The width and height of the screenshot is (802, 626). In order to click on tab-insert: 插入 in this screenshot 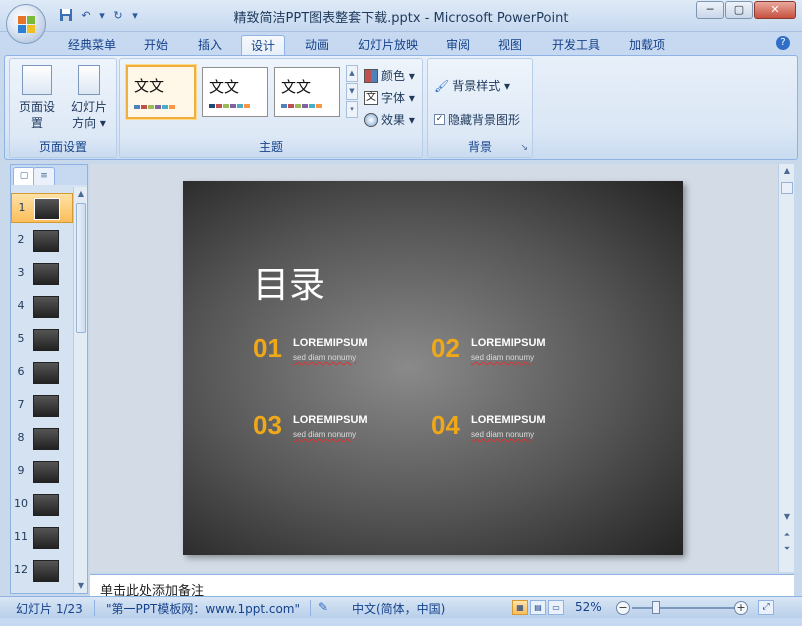, I will do `click(210, 46)`.